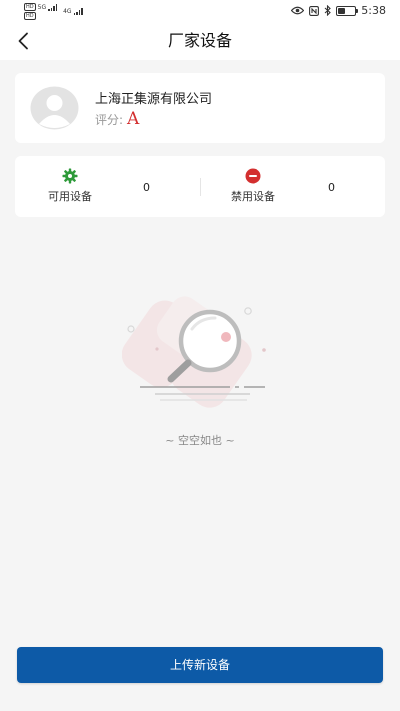  I want to click on battery-icon, so click(347, 10).